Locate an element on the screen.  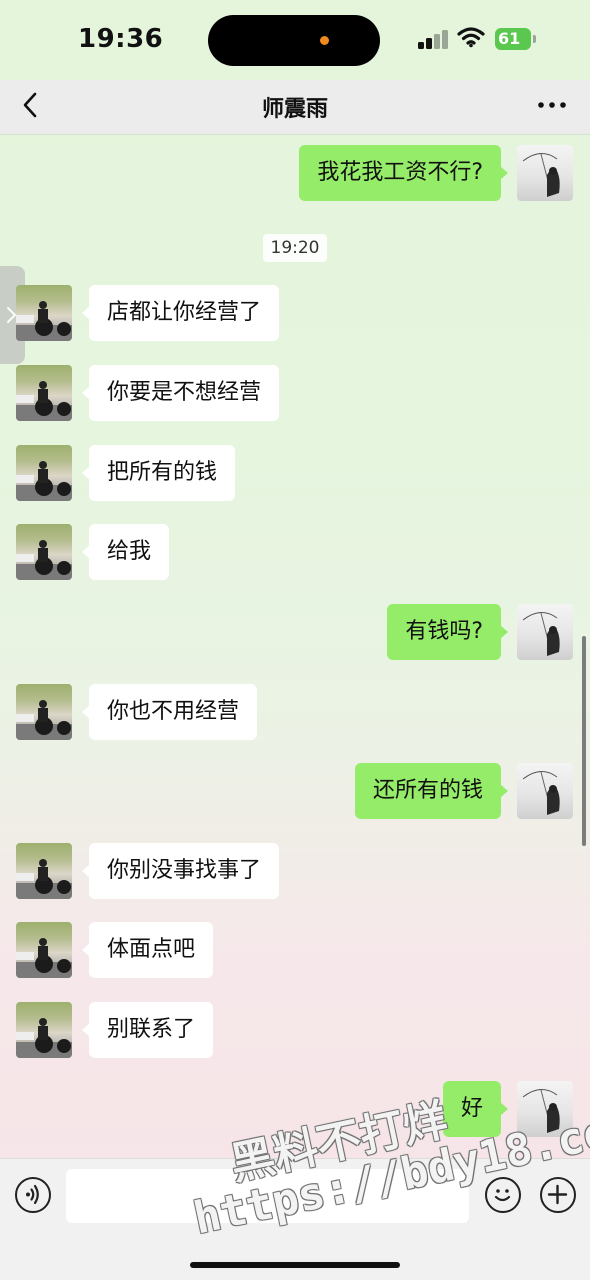
message-row-other: 你别没事找事了 is located at coordinates (295, 871).